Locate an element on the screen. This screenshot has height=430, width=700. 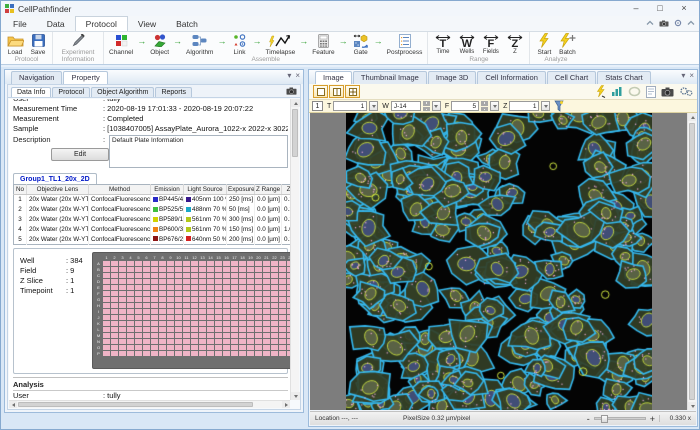
postprocess-button: Postprocess is located at coordinates (405, 44).